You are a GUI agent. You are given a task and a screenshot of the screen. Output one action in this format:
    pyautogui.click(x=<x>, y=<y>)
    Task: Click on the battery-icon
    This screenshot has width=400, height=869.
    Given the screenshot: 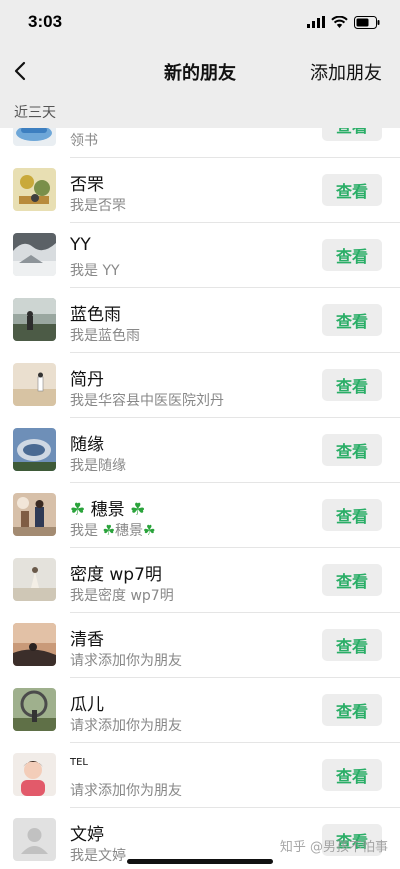 What is the action you would take?
    pyautogui.click(x=367, y=22)
    